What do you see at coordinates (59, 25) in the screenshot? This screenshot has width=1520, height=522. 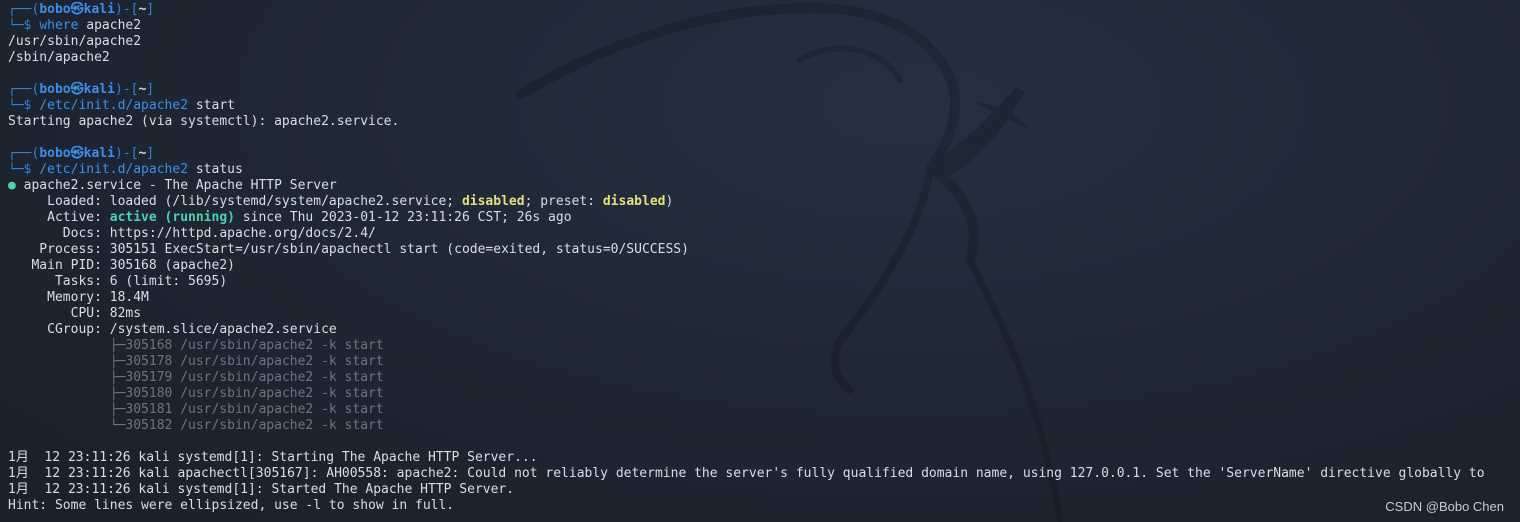 I see `command: where` at bounding box center [59, 25].